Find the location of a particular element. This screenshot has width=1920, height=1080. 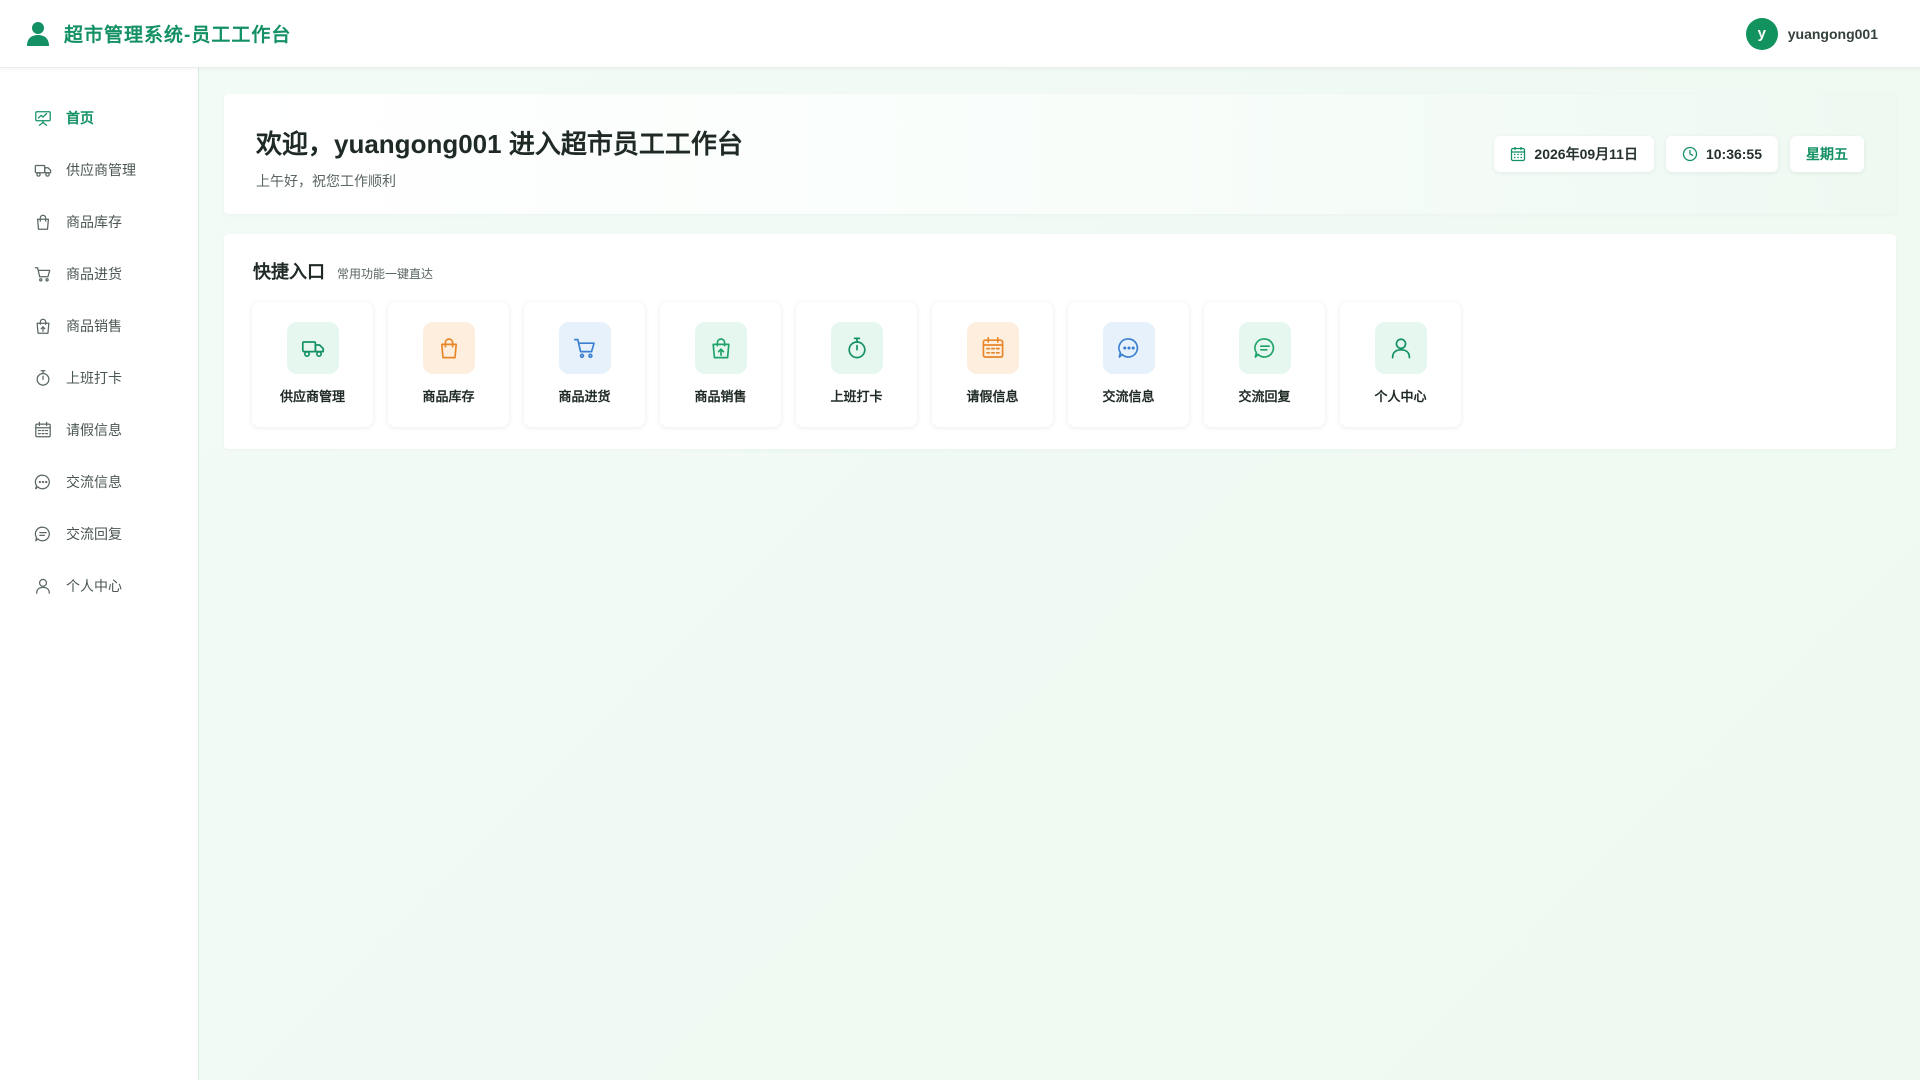

sidebar-item-label: 商品销售 is located at coordinates (94, 326).